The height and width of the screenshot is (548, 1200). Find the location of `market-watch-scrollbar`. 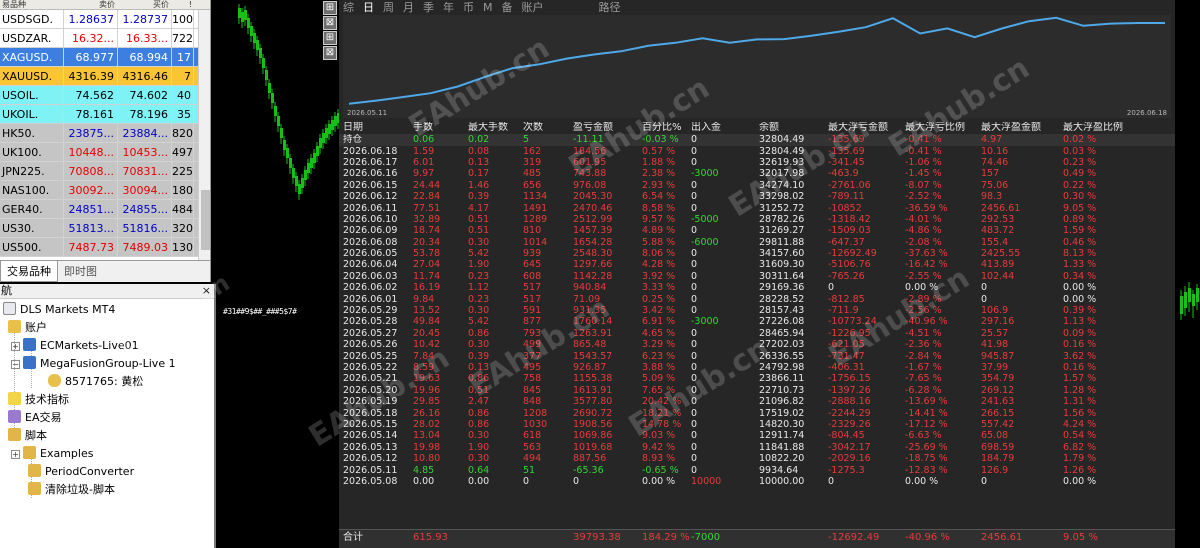

market-watch-scrollbar is located at coordinates (204, 135).